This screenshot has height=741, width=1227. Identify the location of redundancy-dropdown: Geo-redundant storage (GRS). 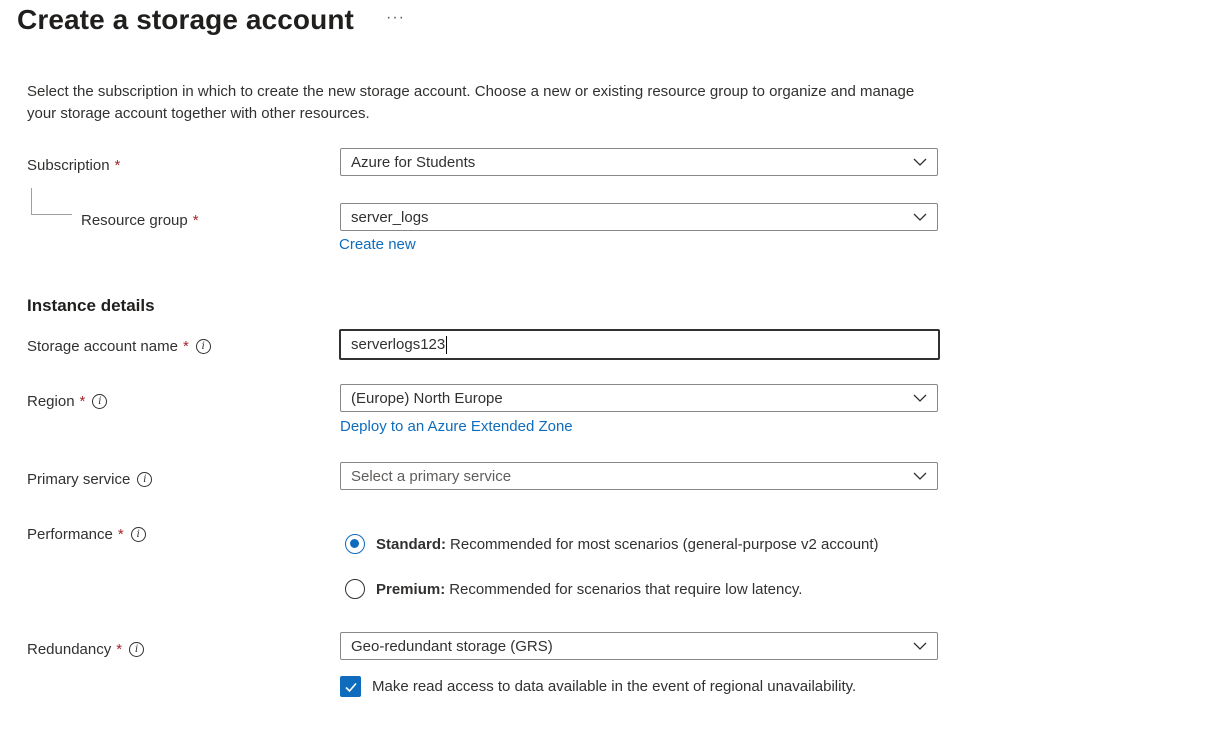
(639, 646).